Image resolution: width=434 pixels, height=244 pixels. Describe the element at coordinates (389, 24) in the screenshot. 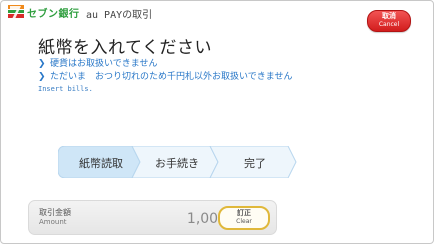

I see `cancel-label-en: Cancel` at that location.